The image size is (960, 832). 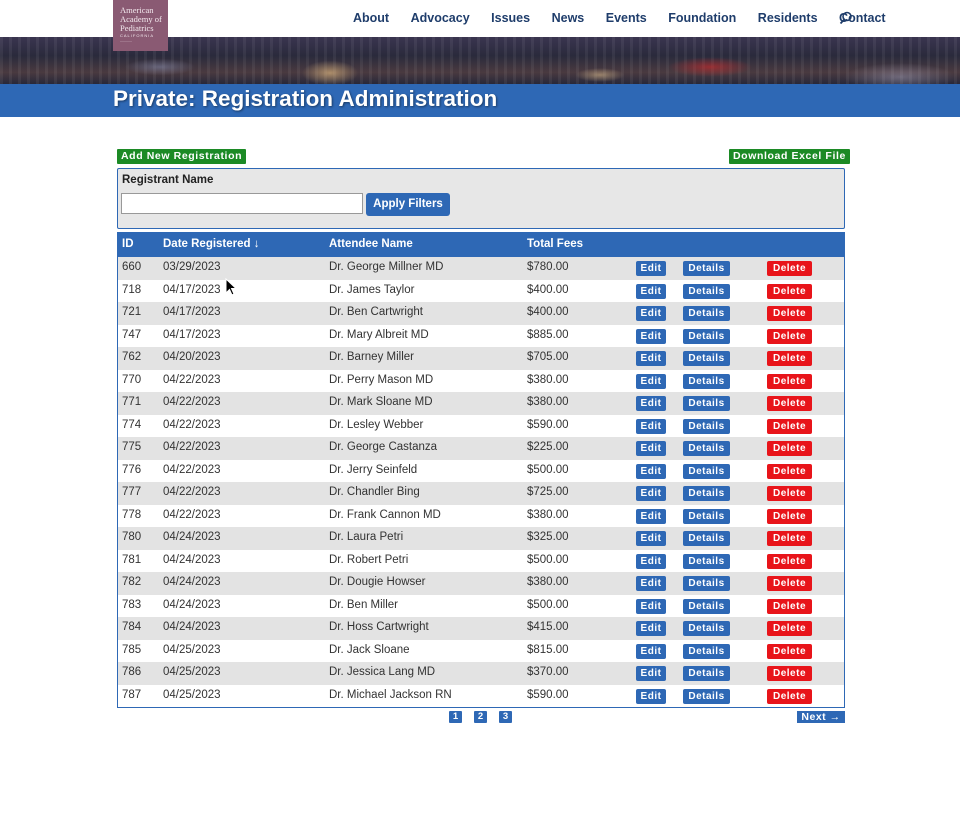 What do you see at coordinates (481, 198) in the screenshot?
I see `filter-panel: Registrant Name Apply Filters` at bounding box center [481, 198].